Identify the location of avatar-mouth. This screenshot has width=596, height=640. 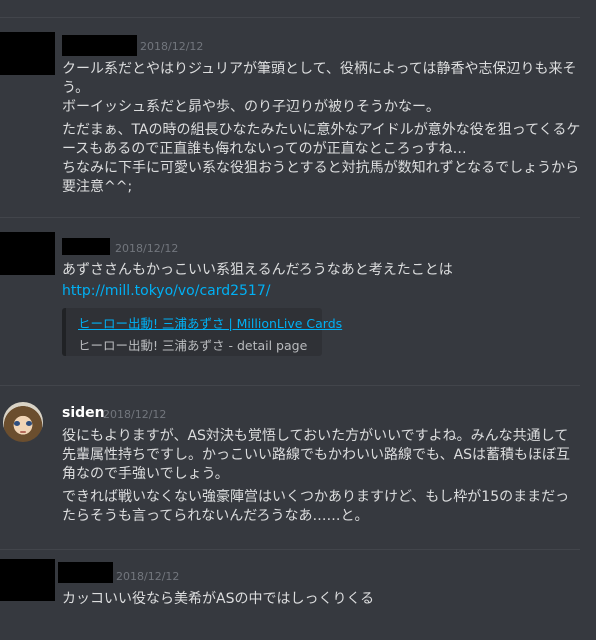
(23, 432).